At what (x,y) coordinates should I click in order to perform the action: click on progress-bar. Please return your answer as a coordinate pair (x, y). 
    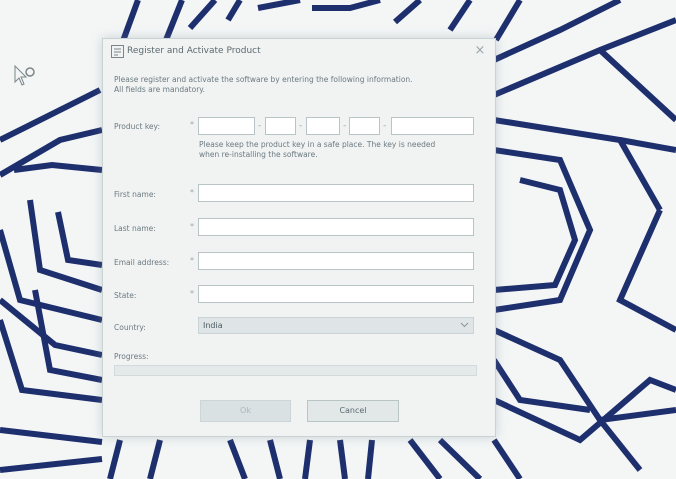
    Looking at the image, I should click on (295, 370).